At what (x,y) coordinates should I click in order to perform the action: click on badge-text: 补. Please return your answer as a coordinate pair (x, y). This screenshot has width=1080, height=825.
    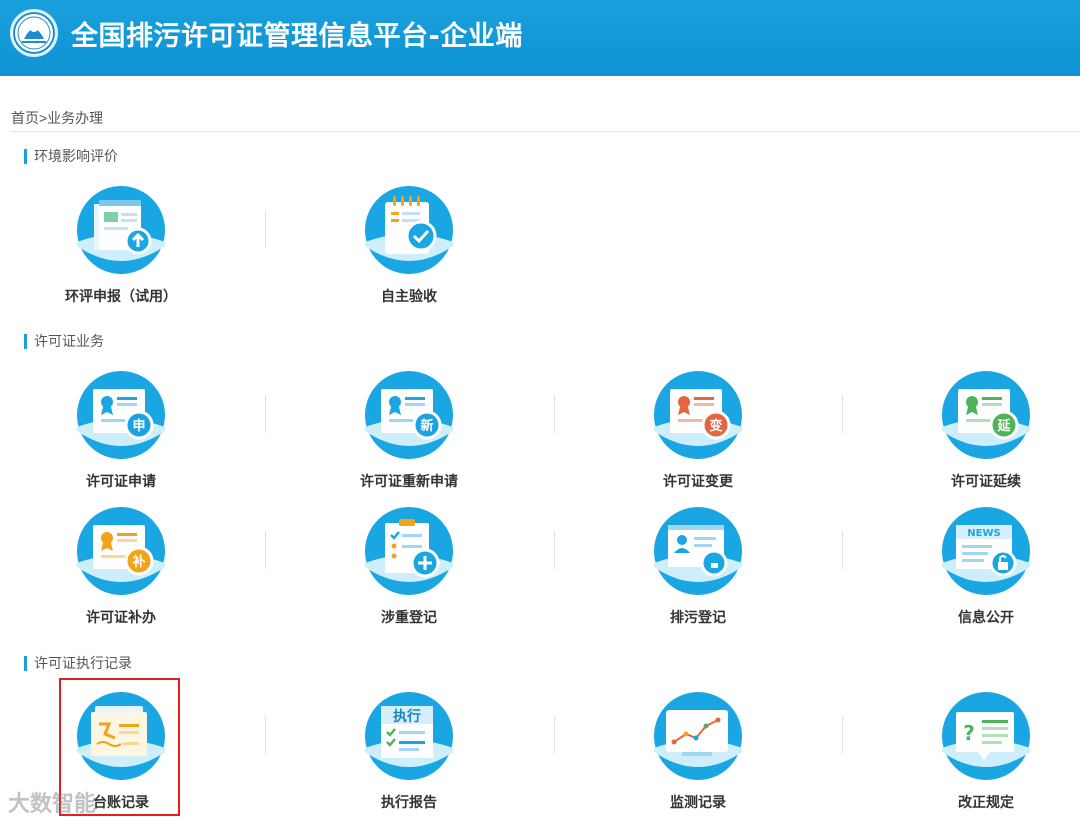
    Looking at the image, I should click on (138, 562).